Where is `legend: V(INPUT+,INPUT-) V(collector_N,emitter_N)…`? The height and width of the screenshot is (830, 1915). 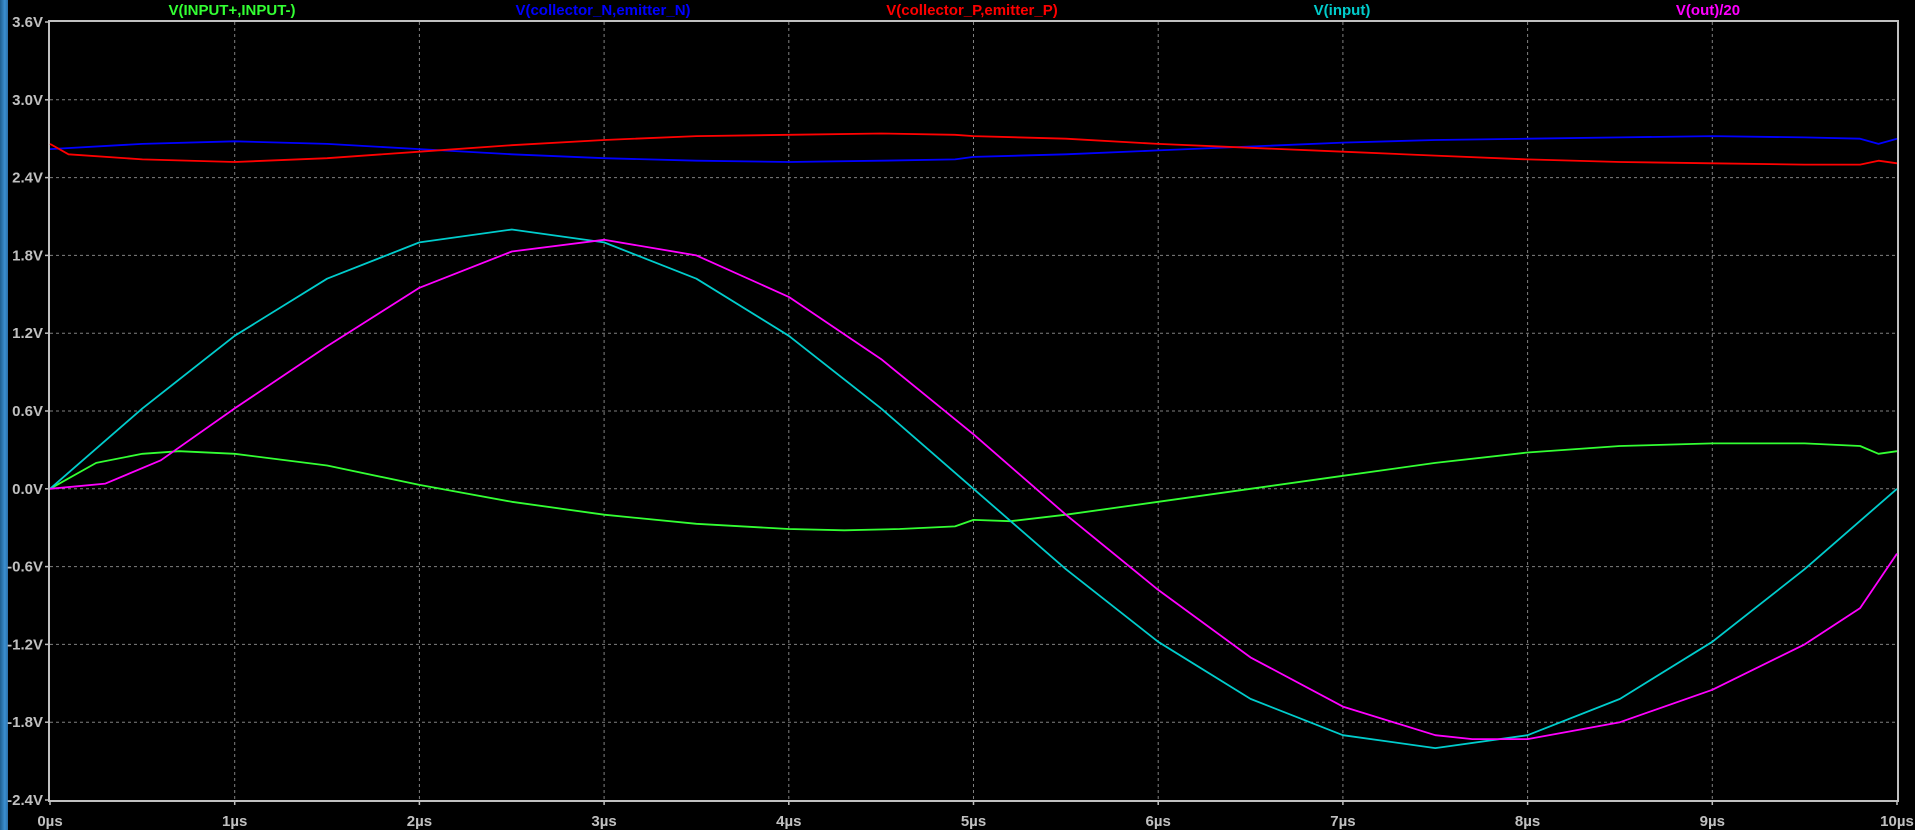 legend: V(INPUT+,INPUT-) V(collector_N,emitter_N)… is located at coordinates (954, 10).